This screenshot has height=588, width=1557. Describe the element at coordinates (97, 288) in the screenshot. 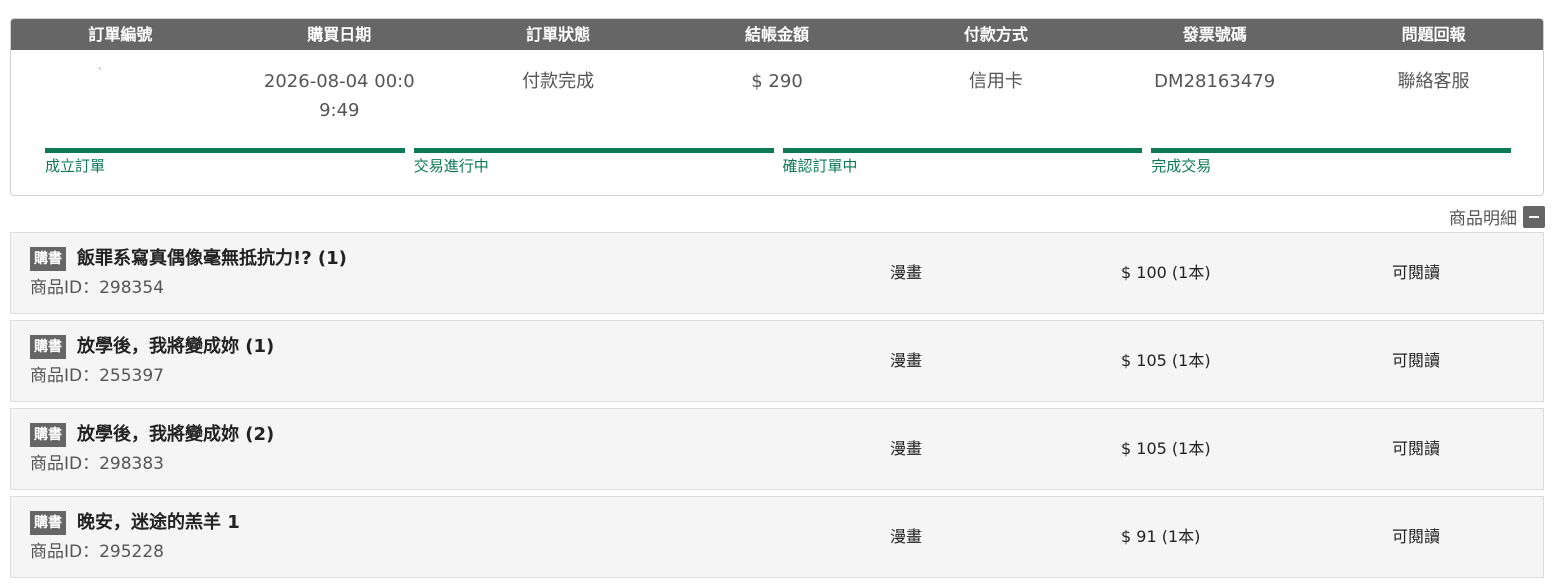

I see `product-id: 商品ID：298354` at that location.